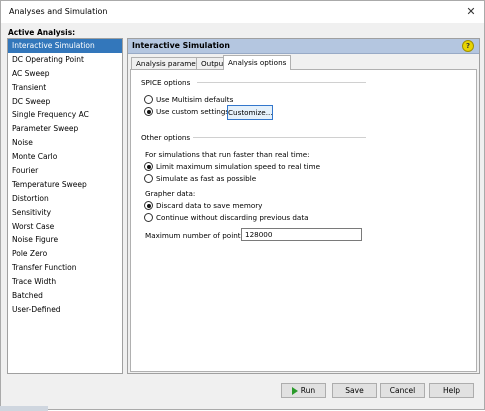 This screenshot has height=411, width=485. What do you see at coordinates (65, 254) in the screenshot?
I see `analysis-item-pole-zero: Pole Zero` at bounding box center [65, 254].